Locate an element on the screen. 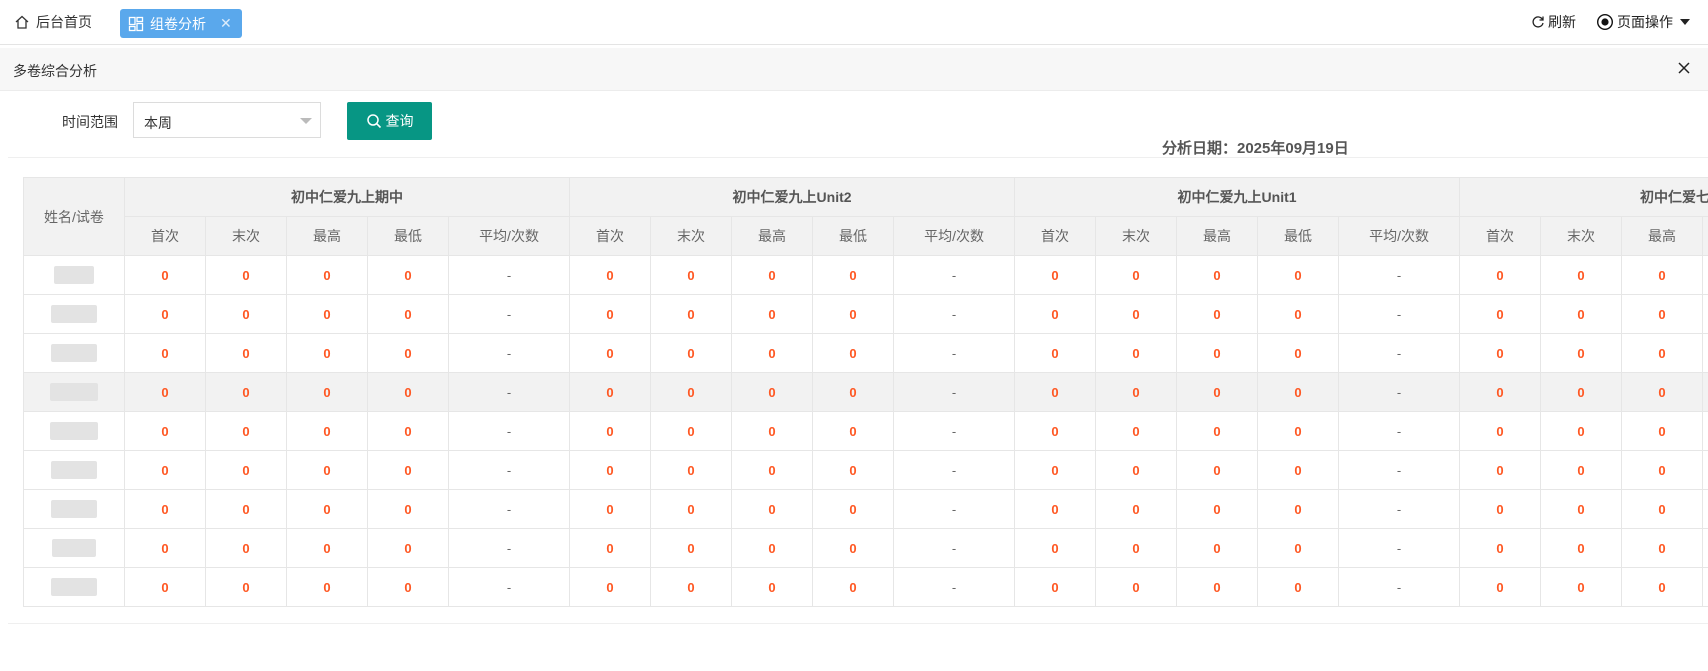  metric-column-header: 最高 is located at coordinates (1217, 236).